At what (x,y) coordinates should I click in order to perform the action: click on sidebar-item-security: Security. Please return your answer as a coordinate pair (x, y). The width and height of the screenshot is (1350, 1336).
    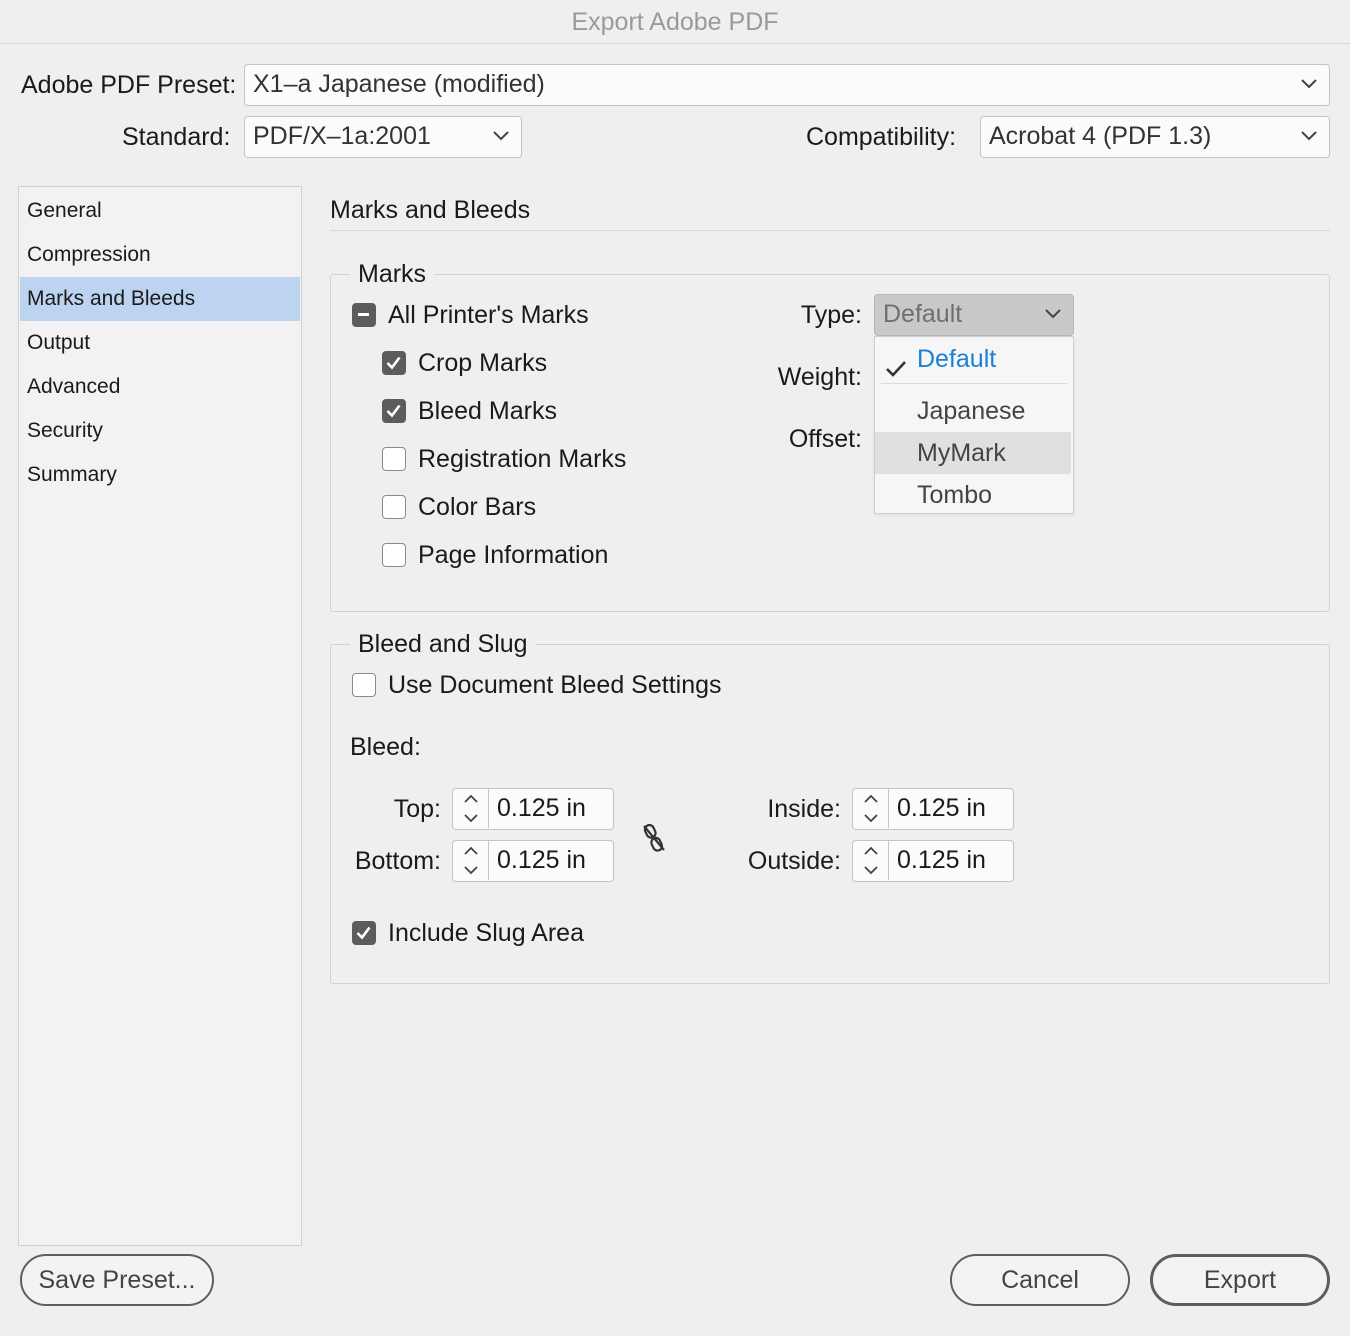
    Looking at the image, I should click on (160, 431).